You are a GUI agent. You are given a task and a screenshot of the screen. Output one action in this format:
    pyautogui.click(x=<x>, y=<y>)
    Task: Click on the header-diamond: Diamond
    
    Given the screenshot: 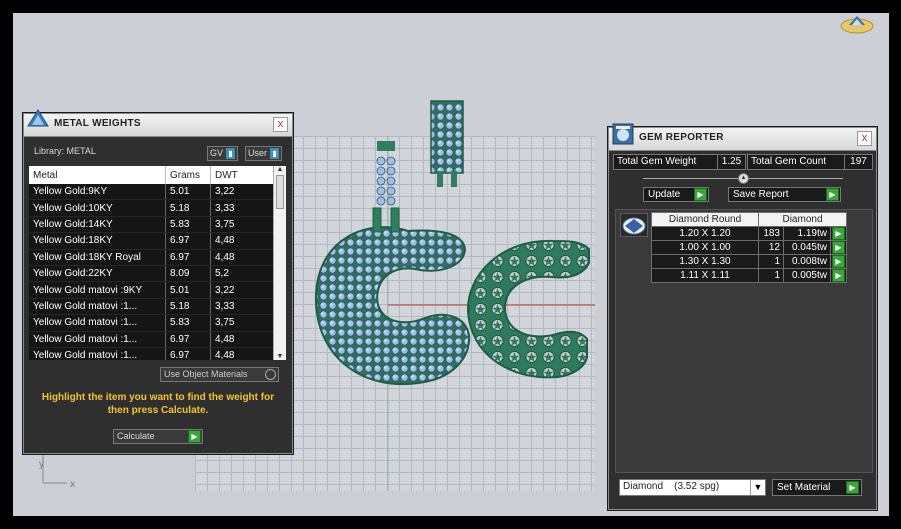 What is the action you would take?
    pyautogui.click(x=802, y=219)
    